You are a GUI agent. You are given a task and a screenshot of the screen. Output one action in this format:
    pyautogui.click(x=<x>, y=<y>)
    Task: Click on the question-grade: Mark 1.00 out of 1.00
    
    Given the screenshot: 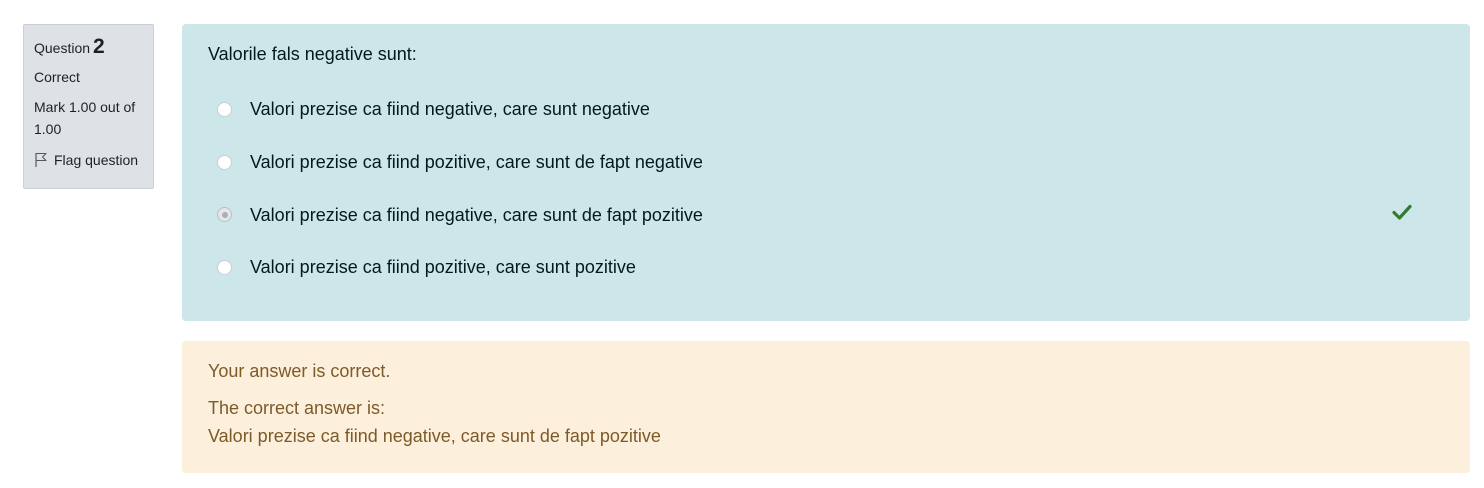 What is the action you would take?
    pyautogui.click(x=85, y=118)
    